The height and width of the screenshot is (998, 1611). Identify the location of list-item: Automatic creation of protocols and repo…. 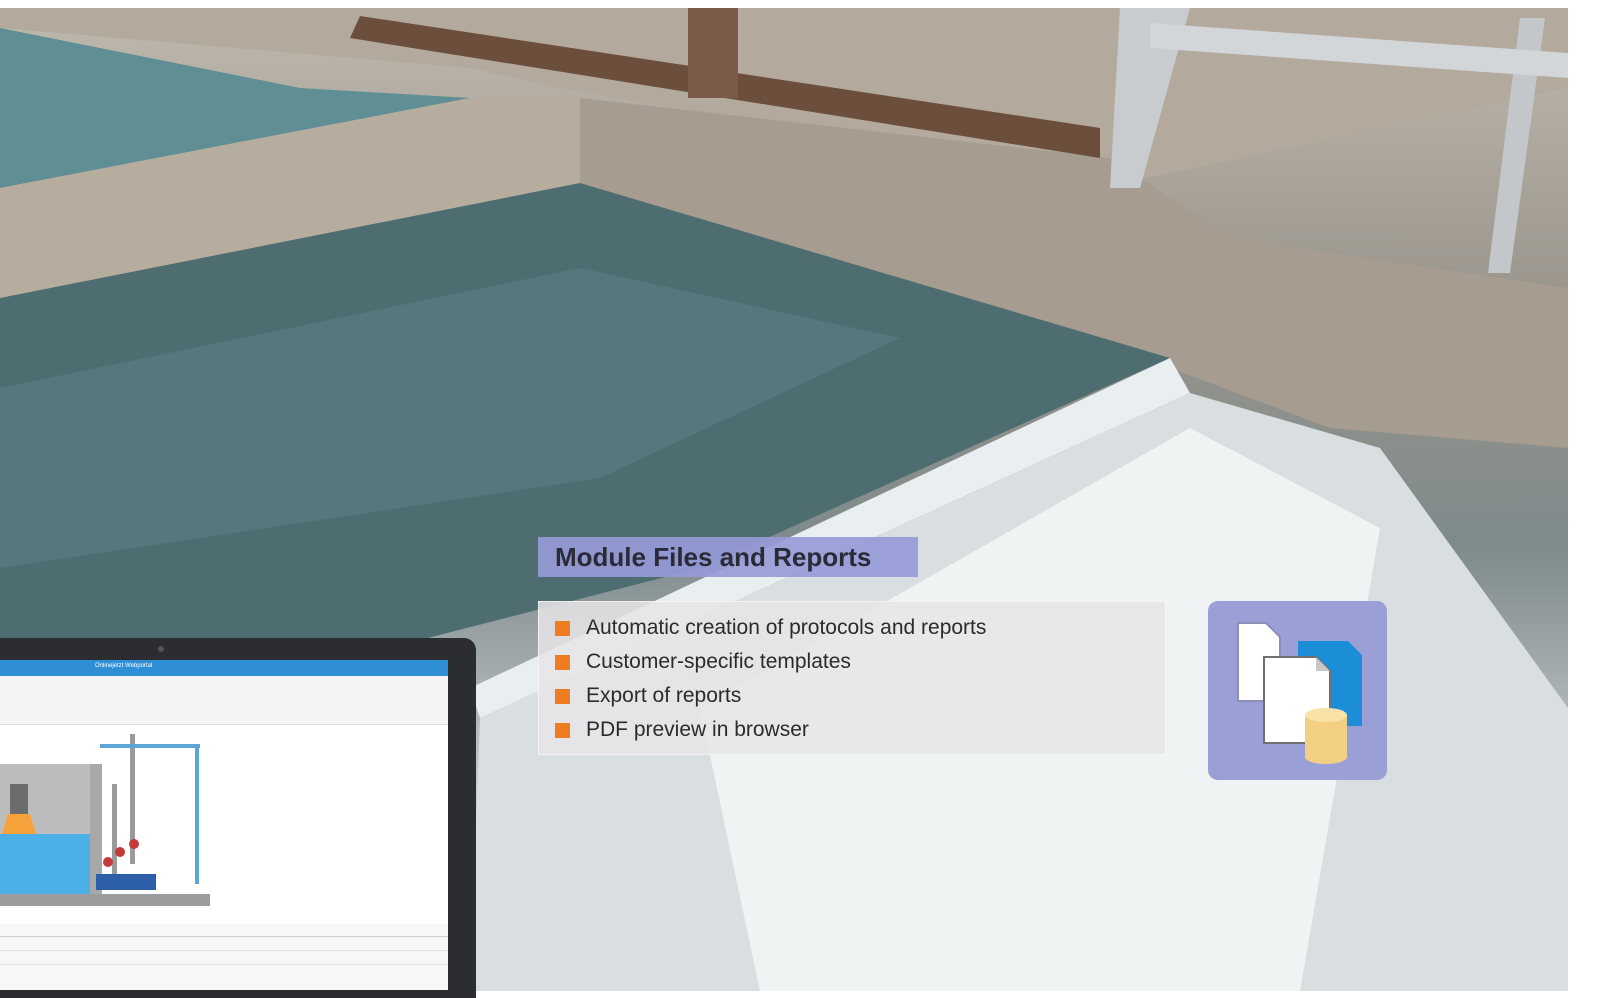
(770, 631).